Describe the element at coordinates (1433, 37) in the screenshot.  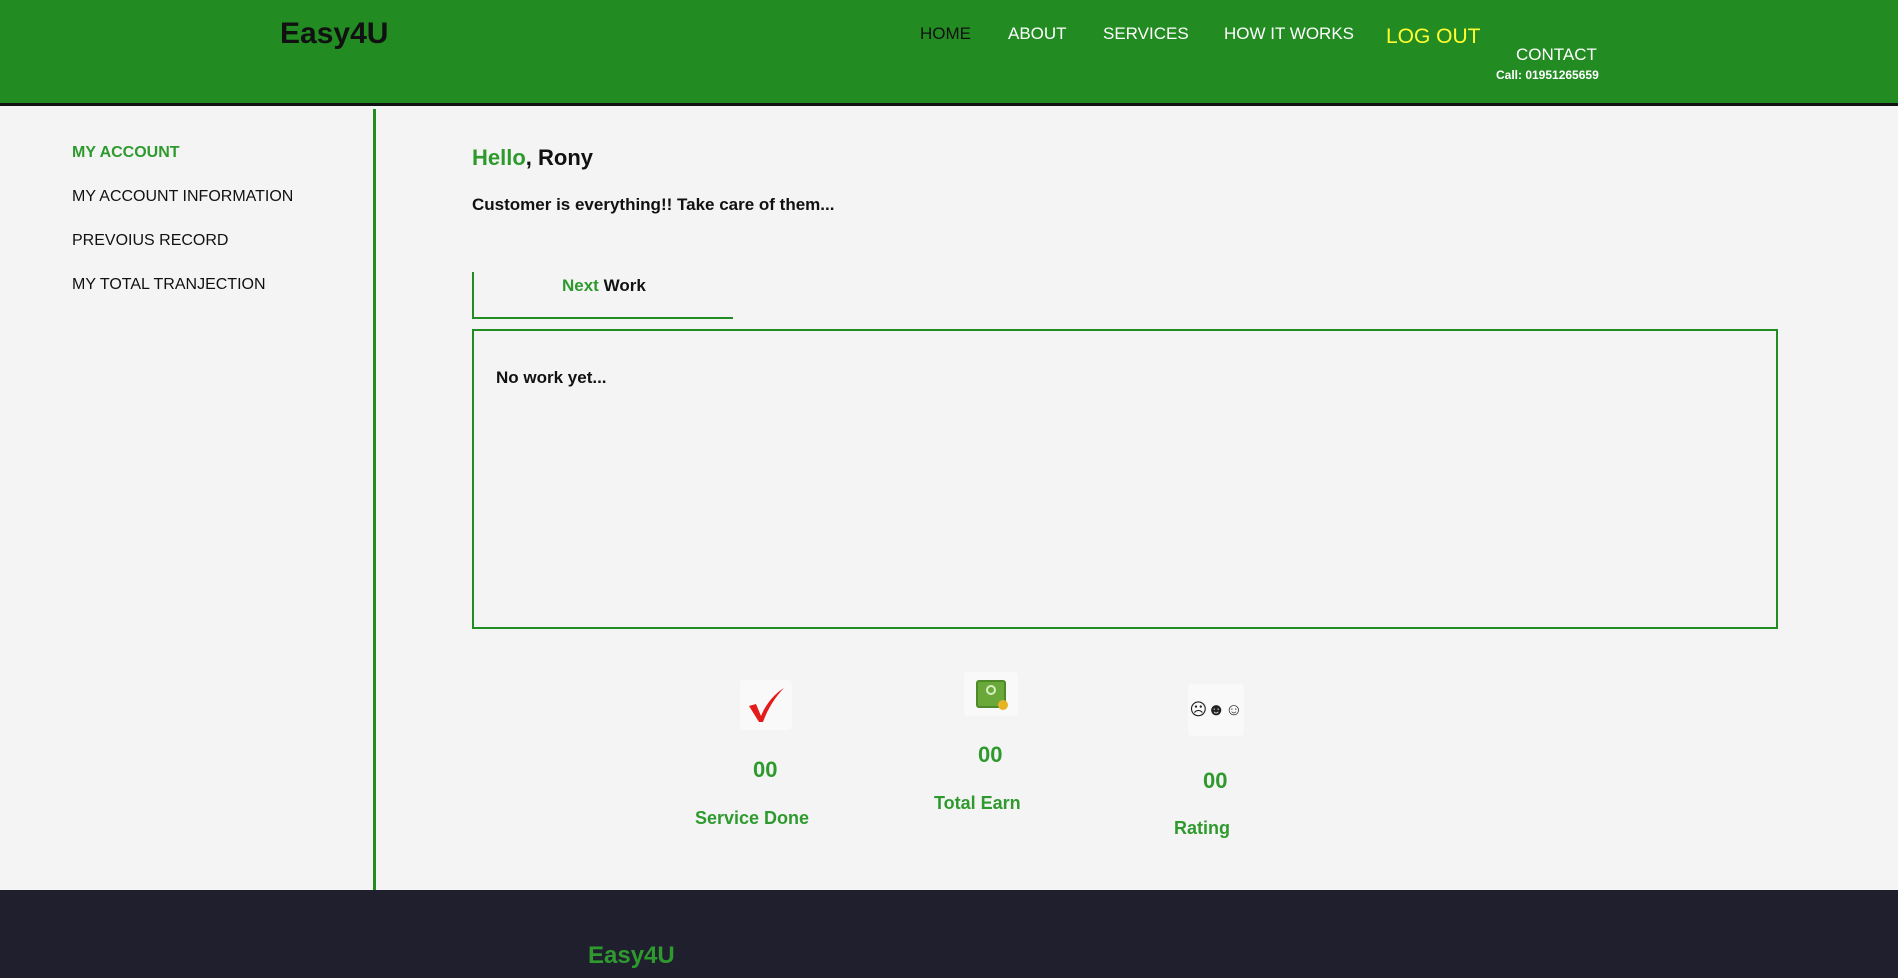
I see `logout-link: LOG OUT` at that location.